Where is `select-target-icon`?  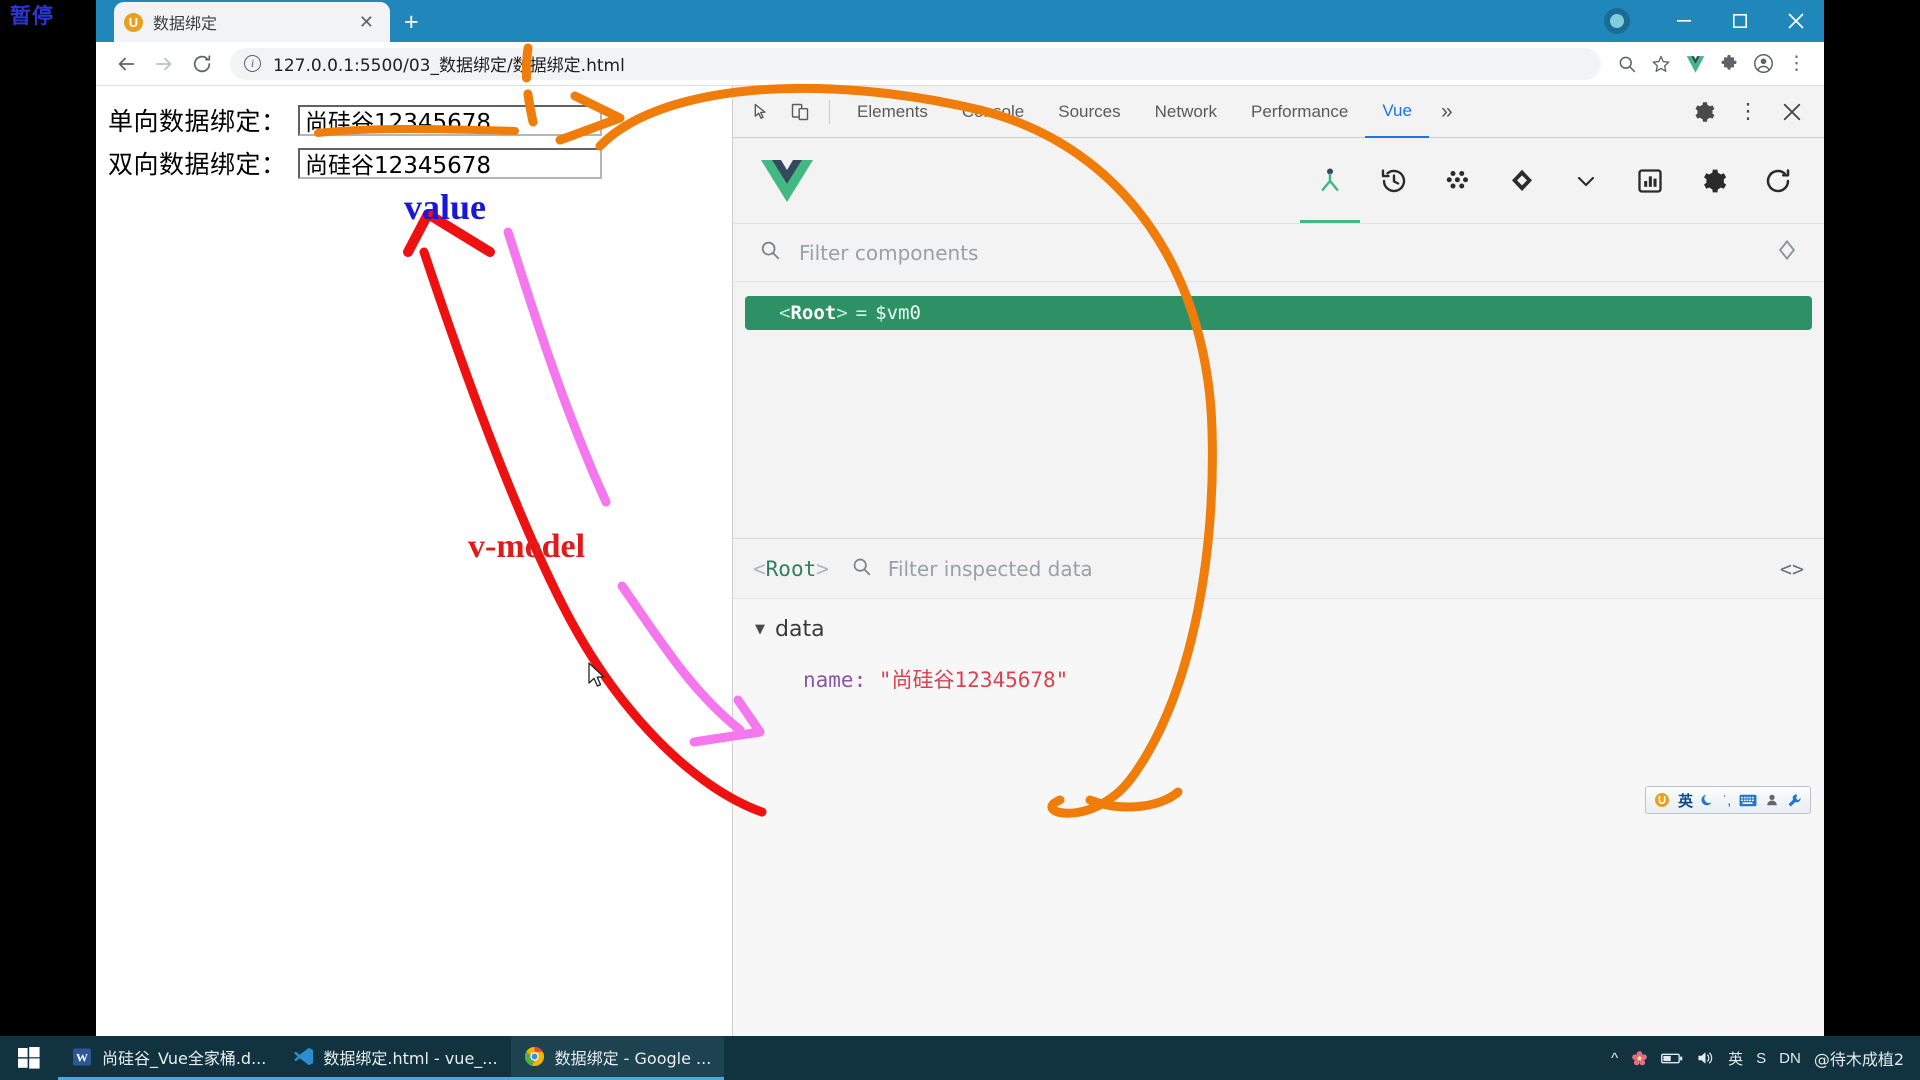
select-target-icon is located at coordinates (1787, 252).